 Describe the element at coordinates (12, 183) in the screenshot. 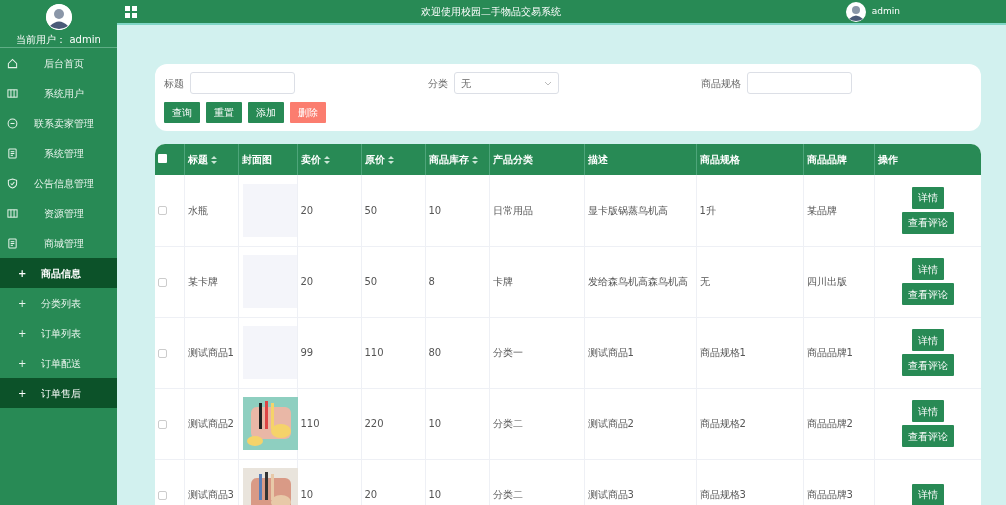

I see `shield-icon` at that location.